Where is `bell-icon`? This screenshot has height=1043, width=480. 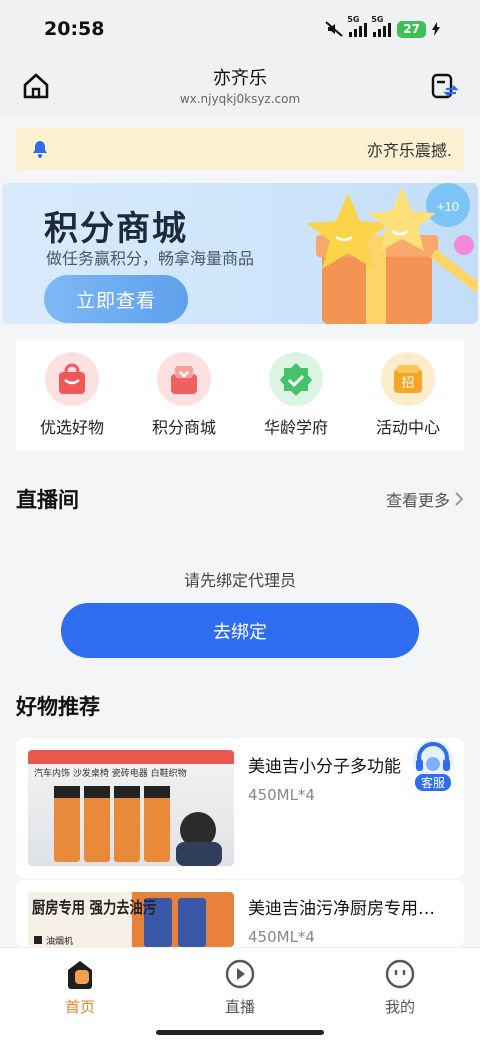 bell-icon is located at coordinates (40, 149).